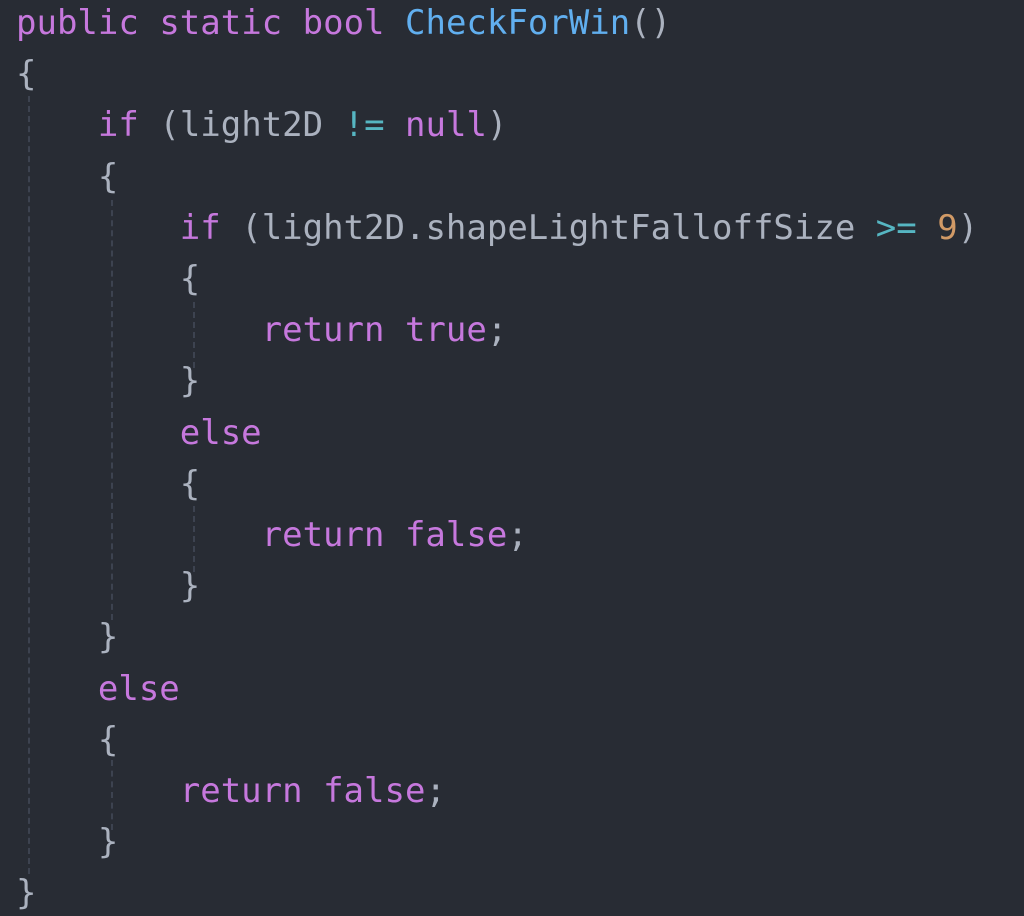 The height and width of the screenshot is (916, 1024). Describe the element at coordinates (947, 227) in the screenshot. I see `token-num: 9` at that location.